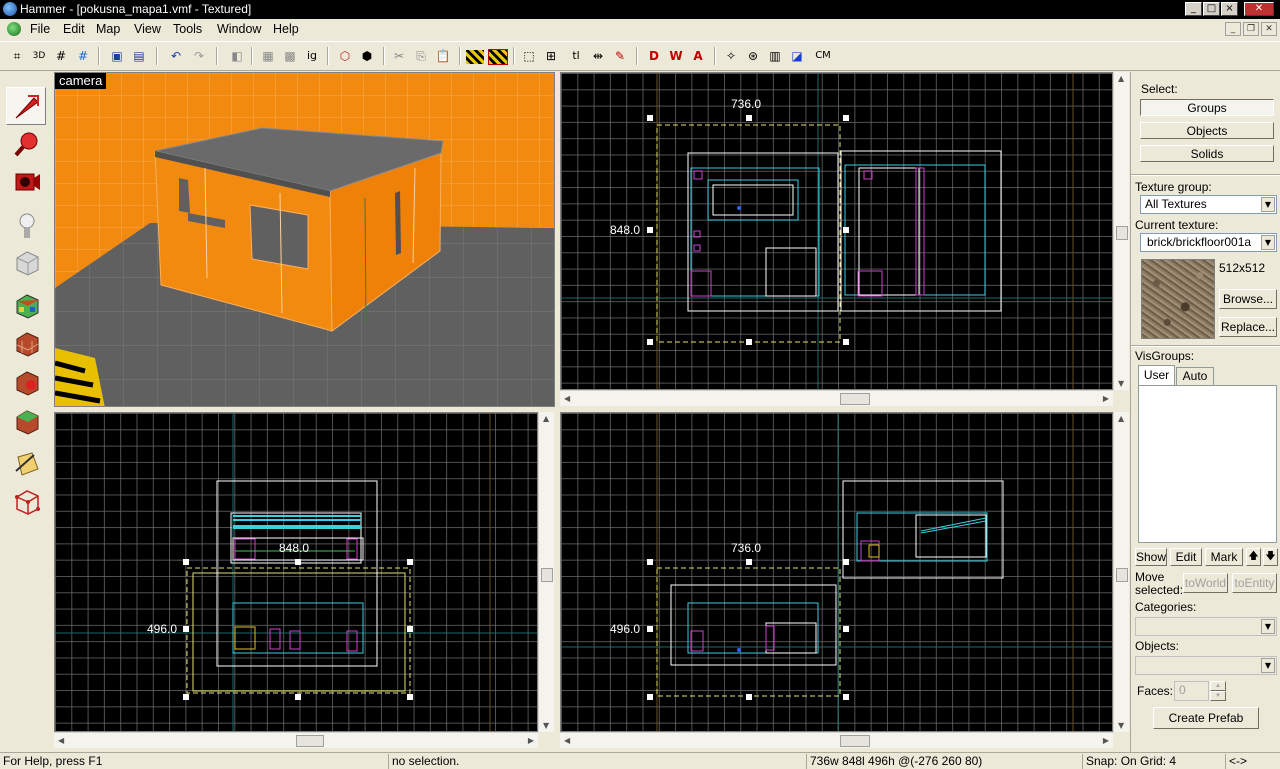  I want to click on mdi-minimize-button: _, so click(1233, 29).